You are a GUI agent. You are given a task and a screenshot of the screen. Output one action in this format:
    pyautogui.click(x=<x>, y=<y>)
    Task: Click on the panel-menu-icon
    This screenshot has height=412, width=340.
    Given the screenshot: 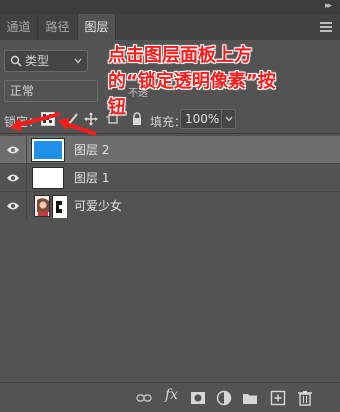 What is the action you would take?
    pyautogui.click(x=326, y=27)
    